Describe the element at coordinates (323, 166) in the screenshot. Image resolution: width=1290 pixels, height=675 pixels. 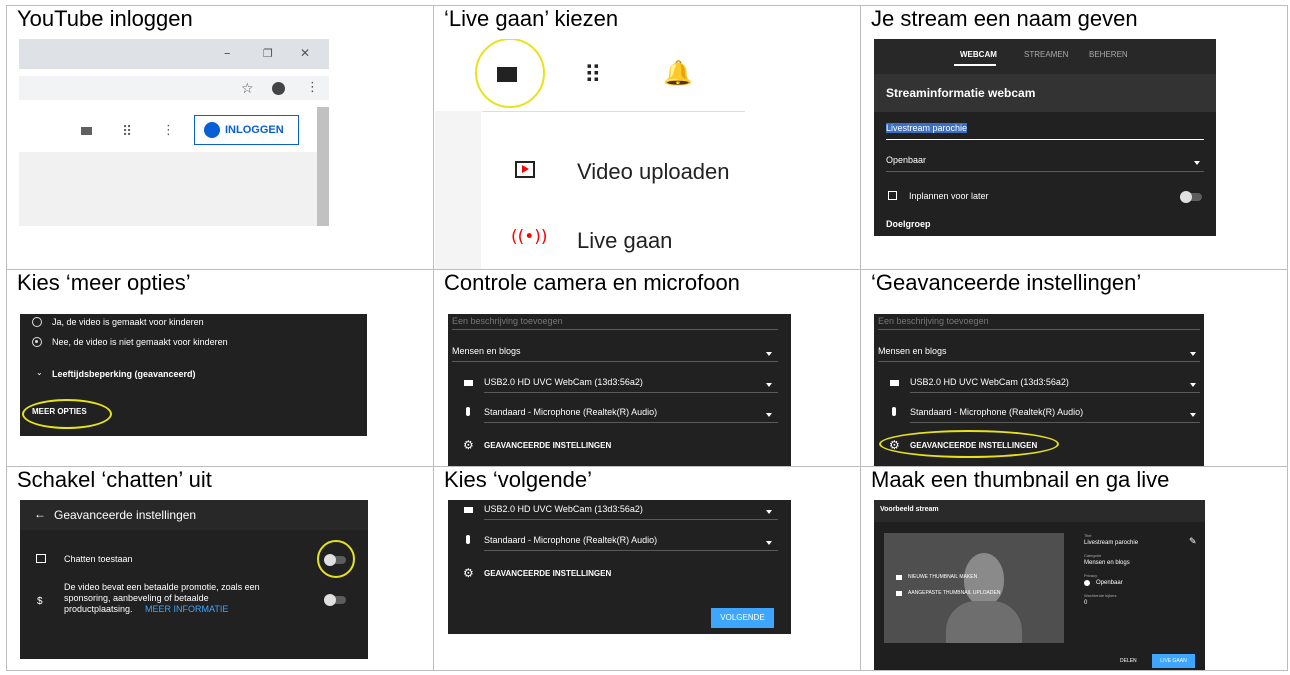
I see `scrollbar` at that location.